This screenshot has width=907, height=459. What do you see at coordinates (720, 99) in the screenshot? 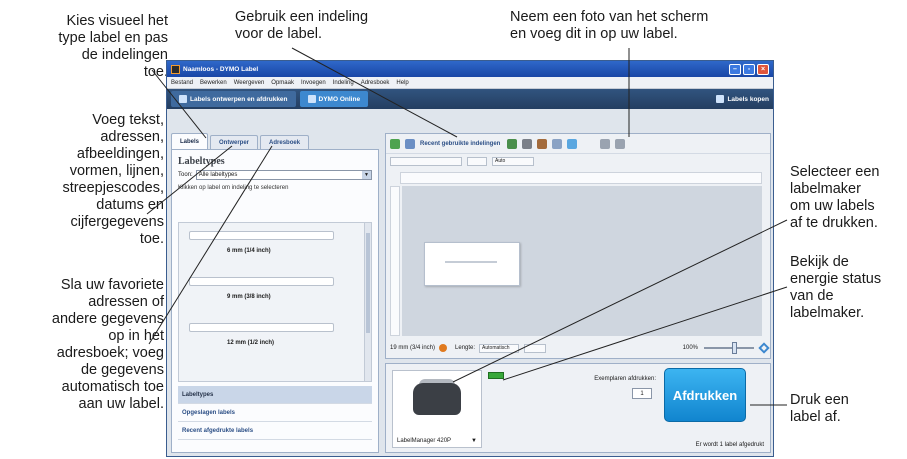
I see `cart-icon` at bounding box center [720, 99].